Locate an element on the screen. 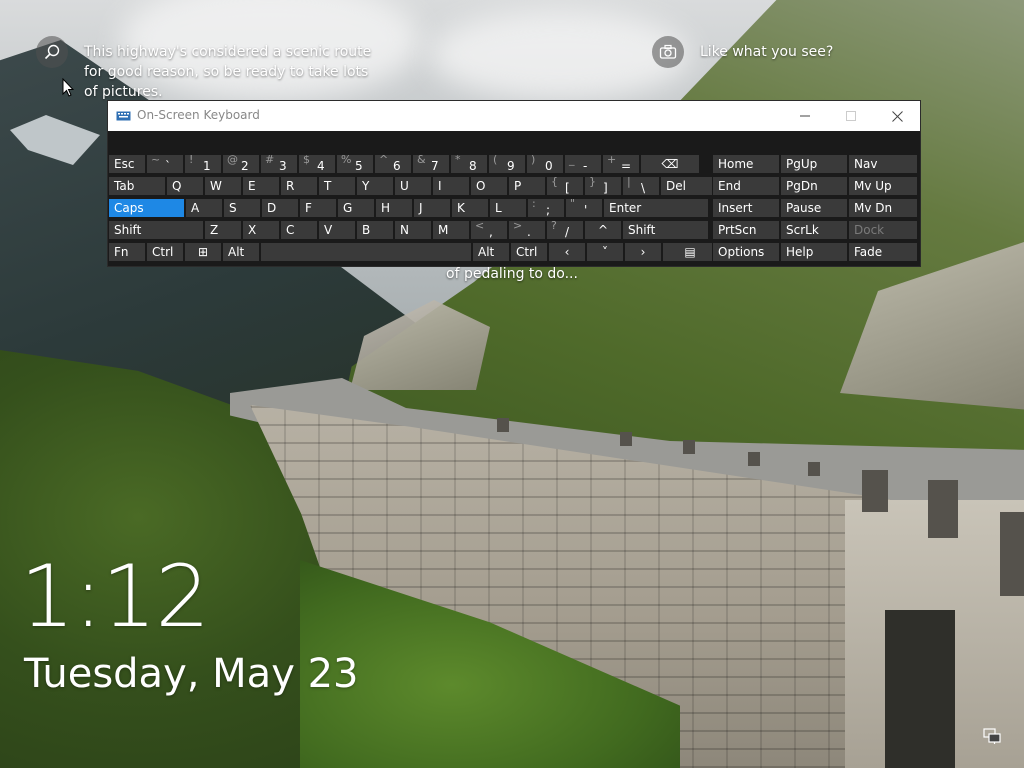 This screenshot has height=768, width=1024. key-v: V is located at coordinates (337, 230).